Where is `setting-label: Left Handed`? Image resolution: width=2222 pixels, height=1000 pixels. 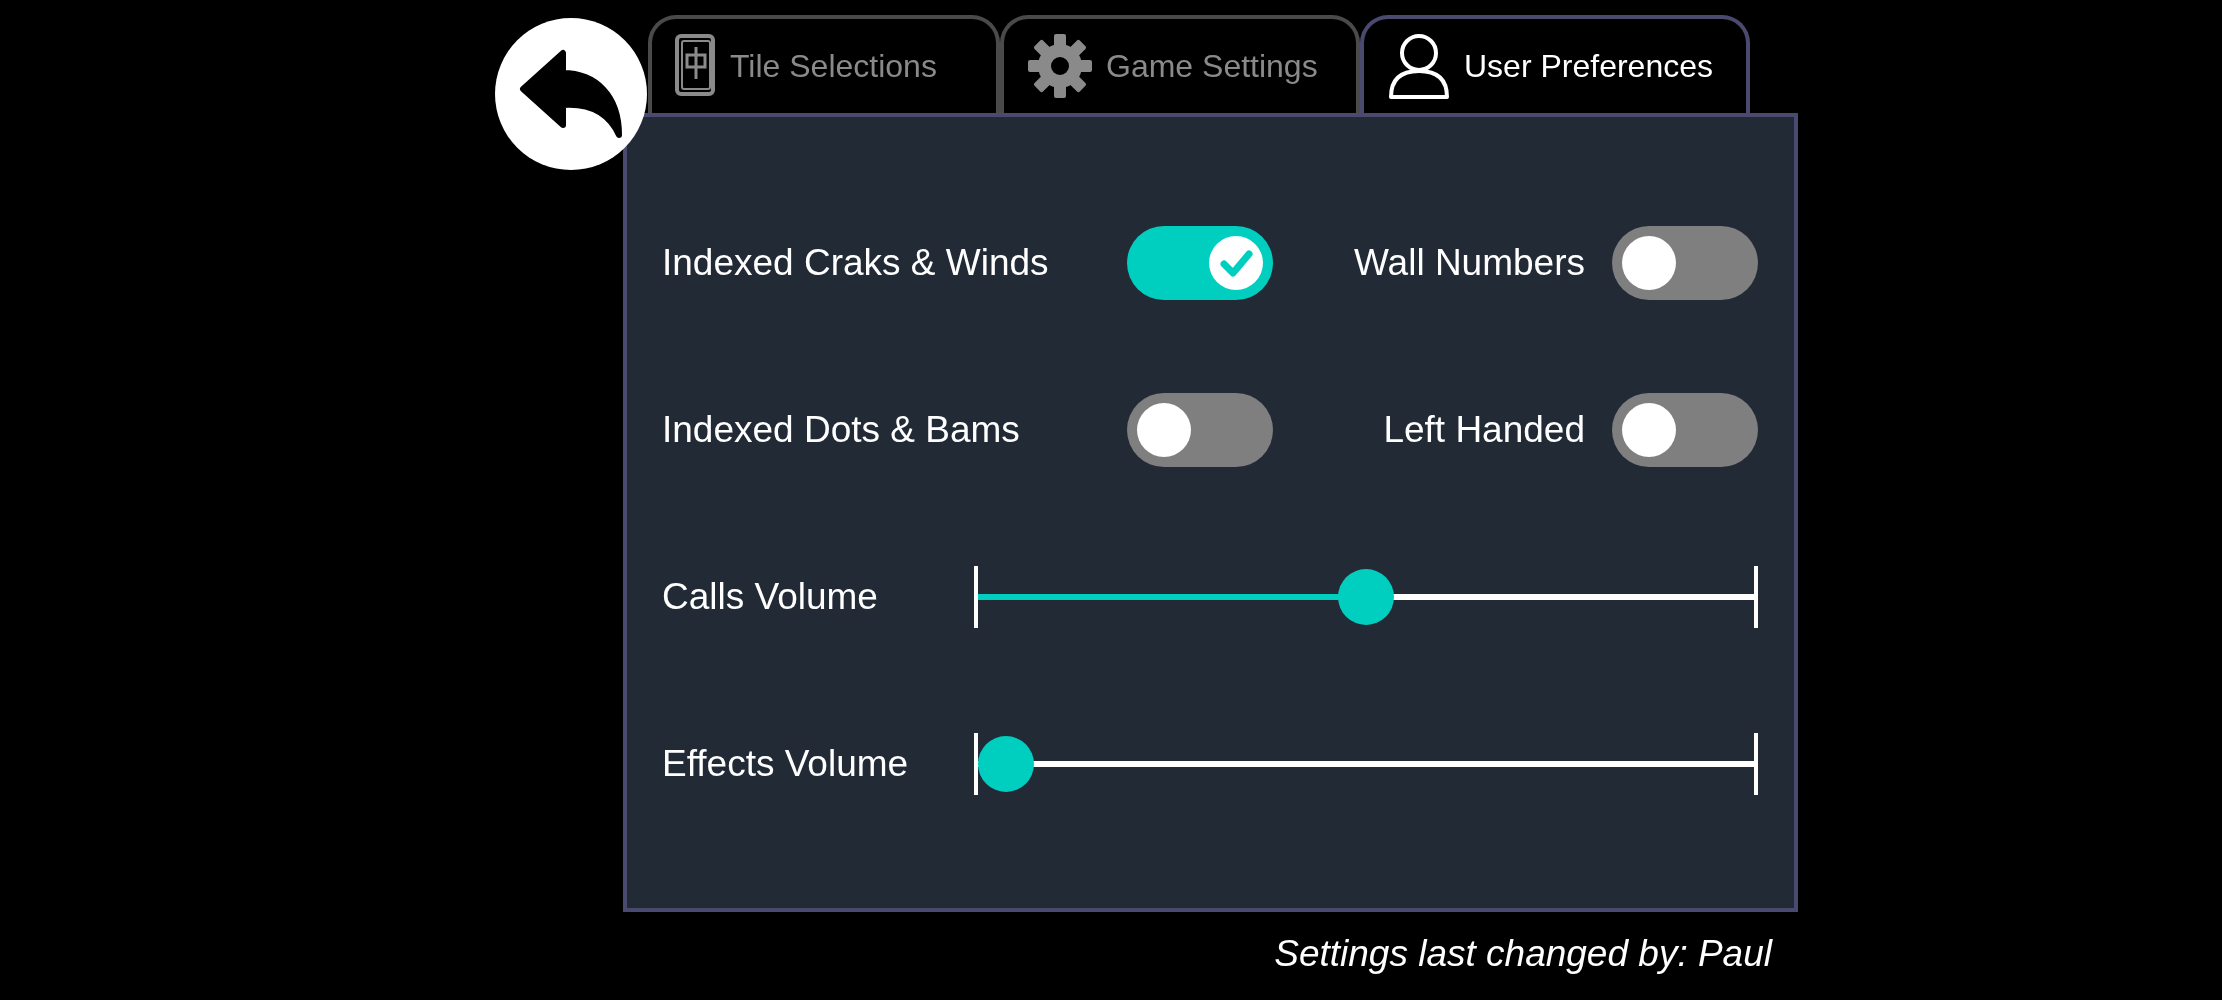
setting-label: Left Handed is located at coordinates (1484, 430).